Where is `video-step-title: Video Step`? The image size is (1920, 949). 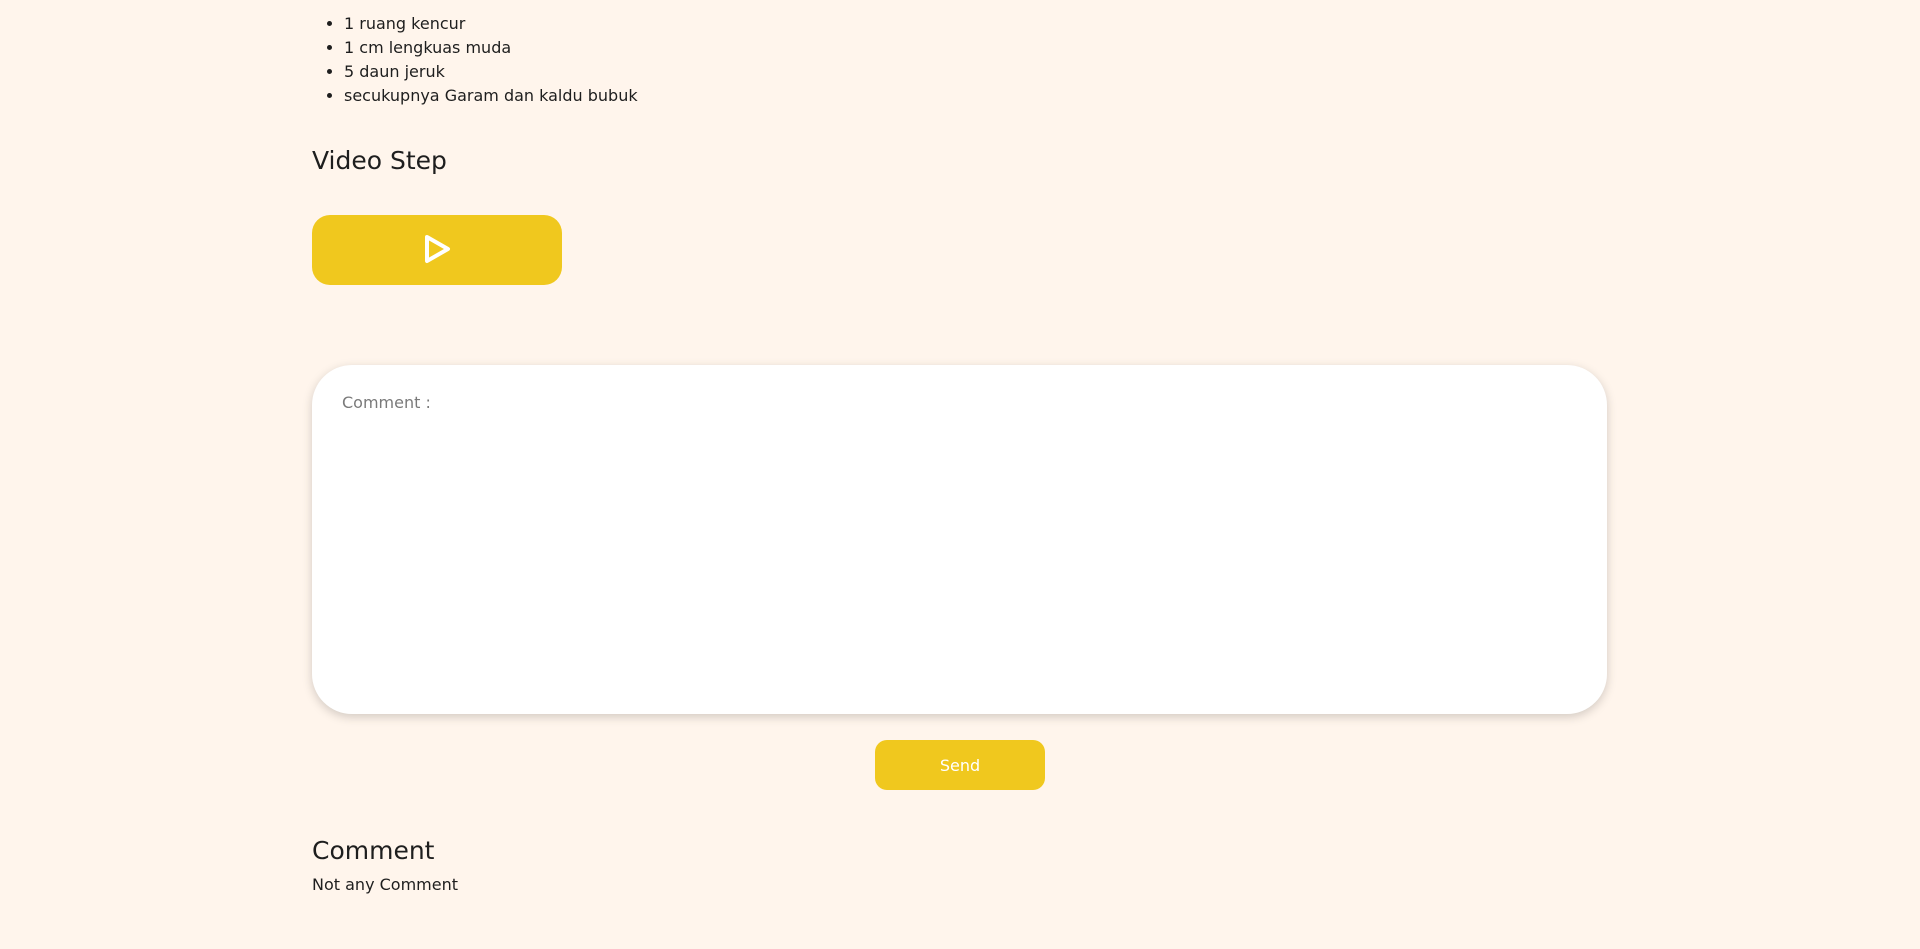
video-step-title: Video Step is located at coordinates (379, 160).